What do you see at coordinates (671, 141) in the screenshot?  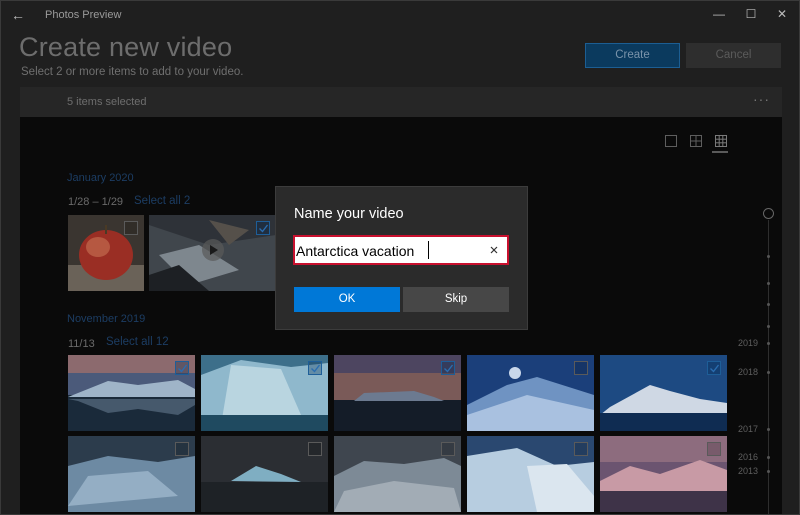 I see `single-view-icon` at bounding box center [671, 141].